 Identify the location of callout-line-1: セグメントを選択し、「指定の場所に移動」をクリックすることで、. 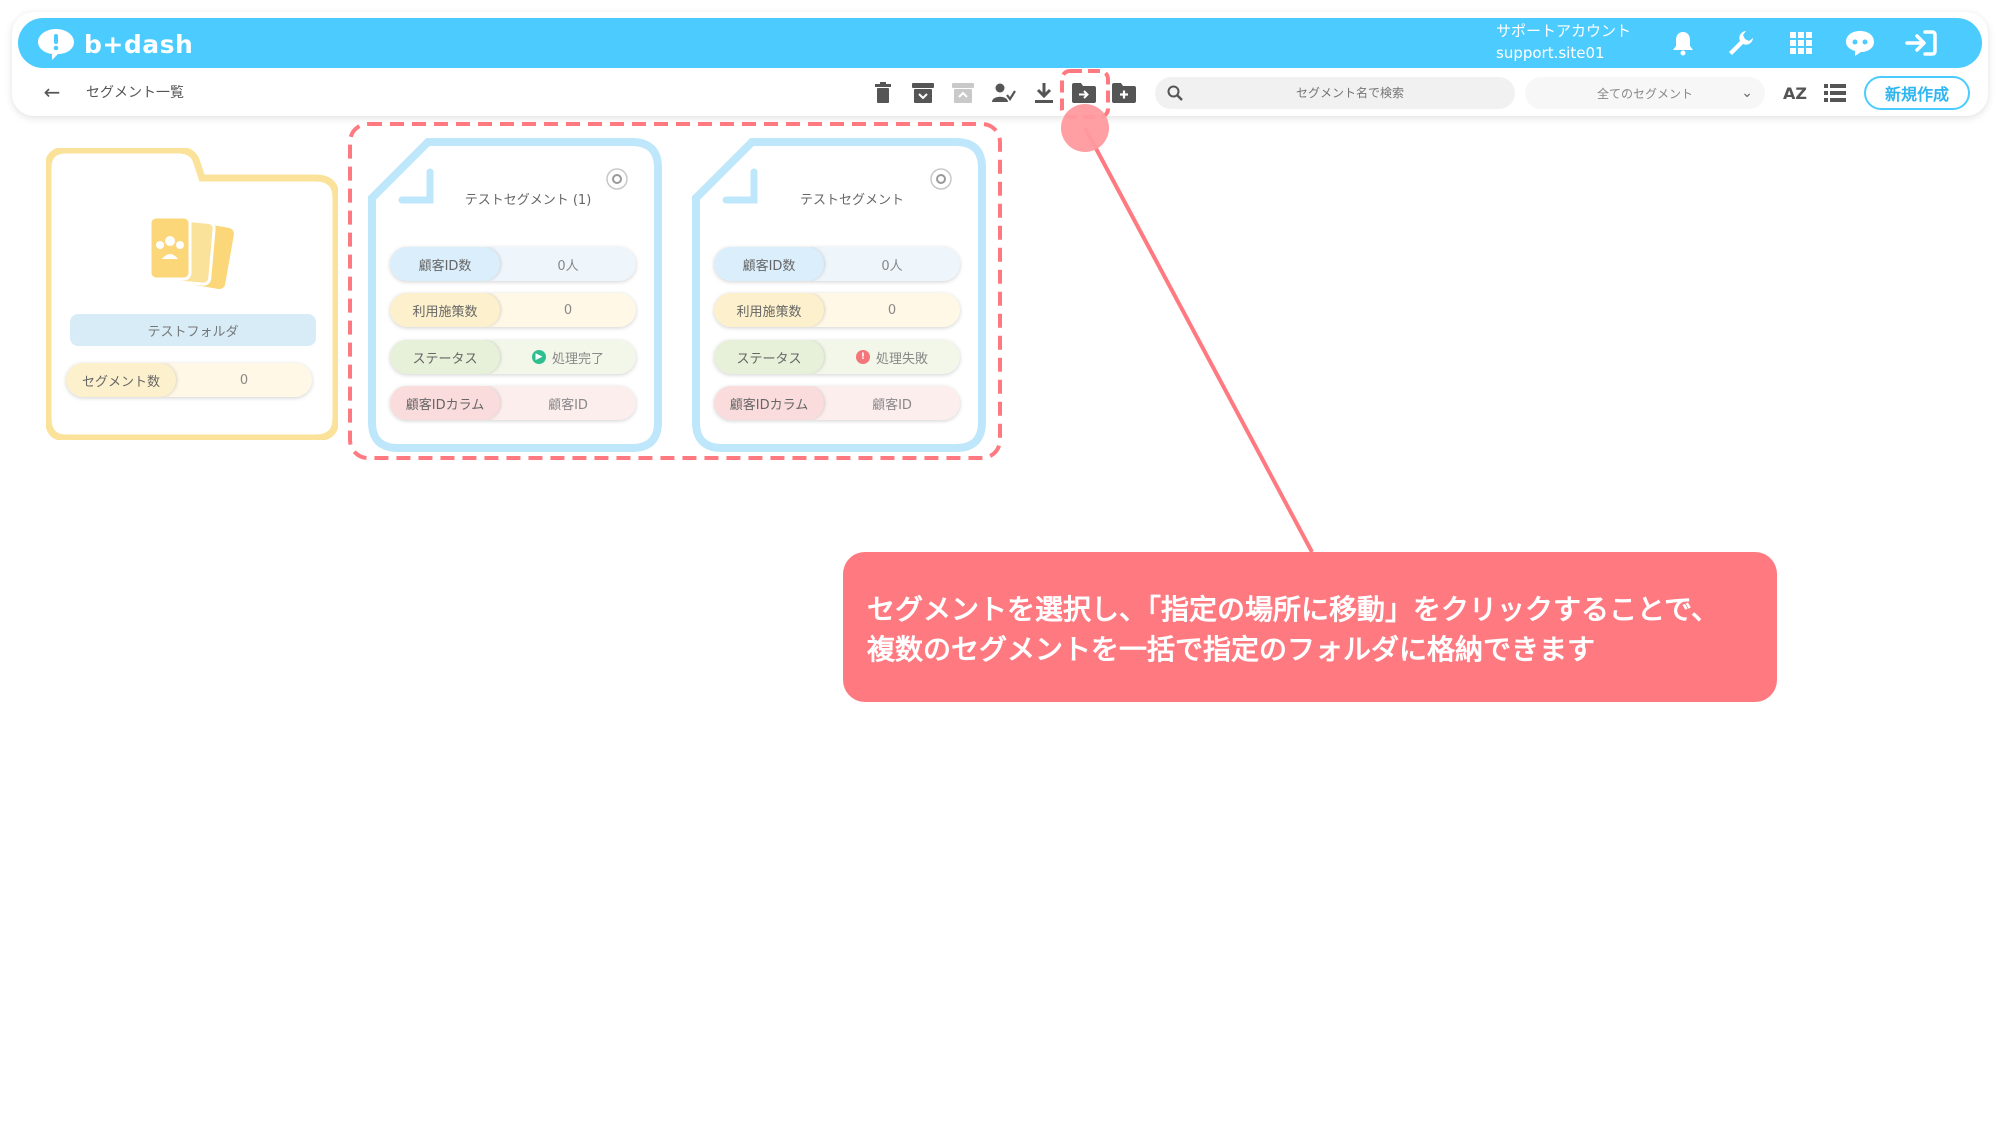
(1293, 609).